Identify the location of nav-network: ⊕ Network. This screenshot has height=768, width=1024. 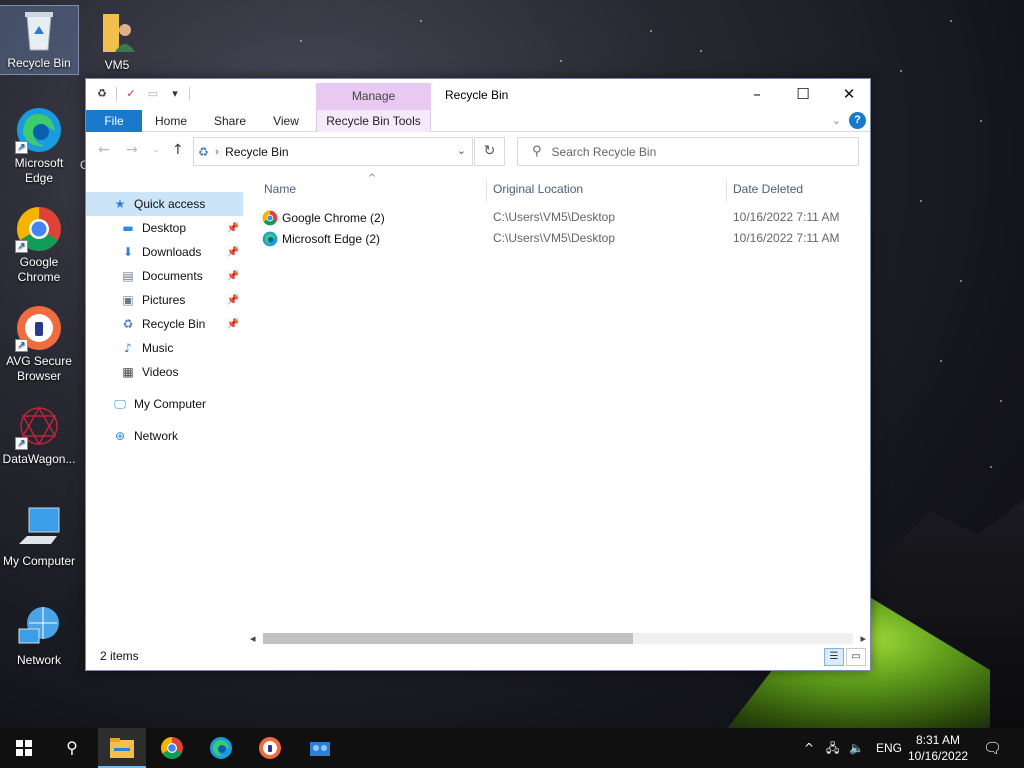
(164, 436).